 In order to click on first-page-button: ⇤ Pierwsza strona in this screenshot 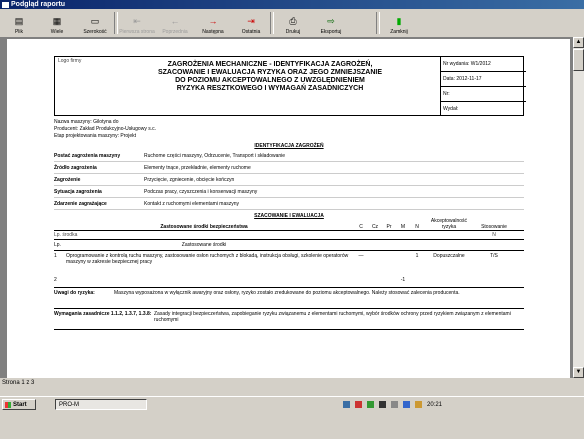, I will do `click(137, 23)`.